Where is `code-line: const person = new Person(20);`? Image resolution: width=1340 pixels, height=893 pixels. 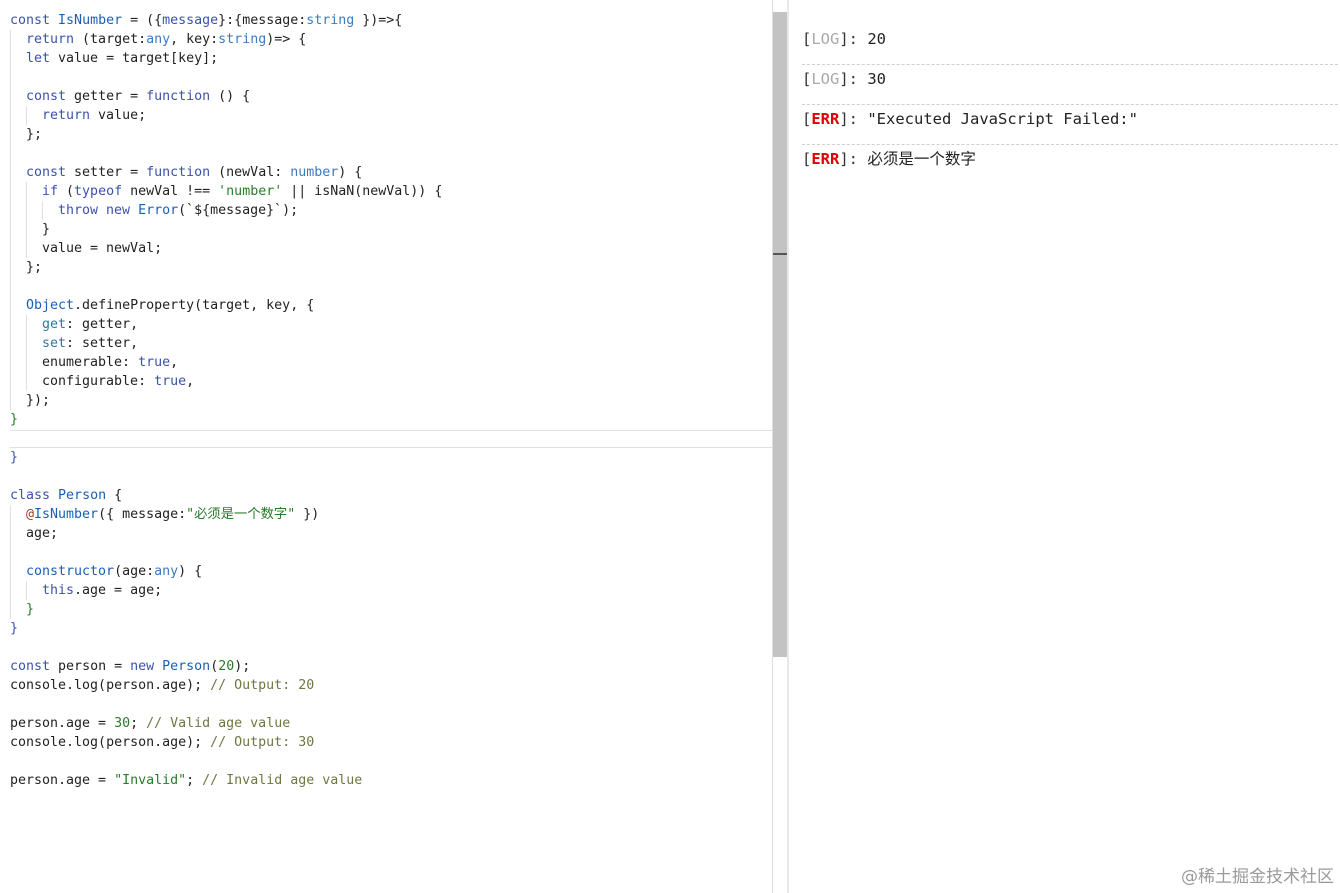 code-line: const person = new Person(20); is located at coordinates (391, 666).